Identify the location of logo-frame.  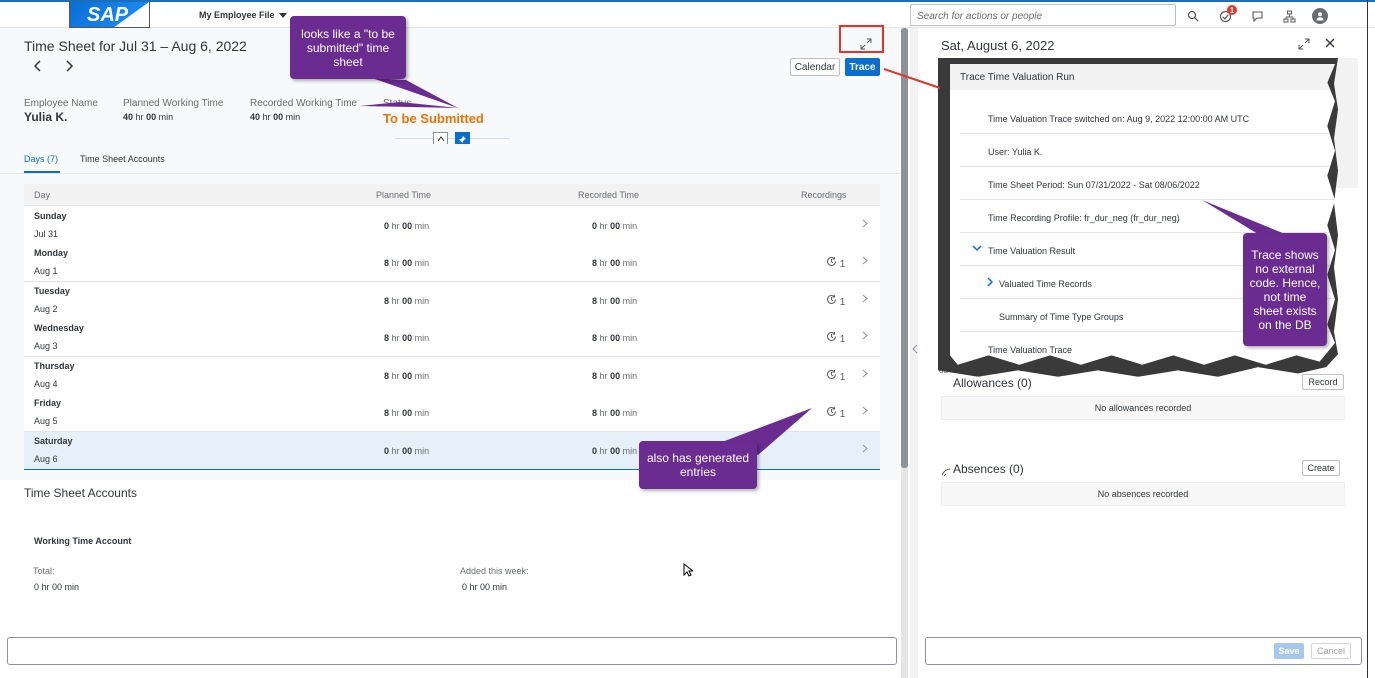
(109, 15).